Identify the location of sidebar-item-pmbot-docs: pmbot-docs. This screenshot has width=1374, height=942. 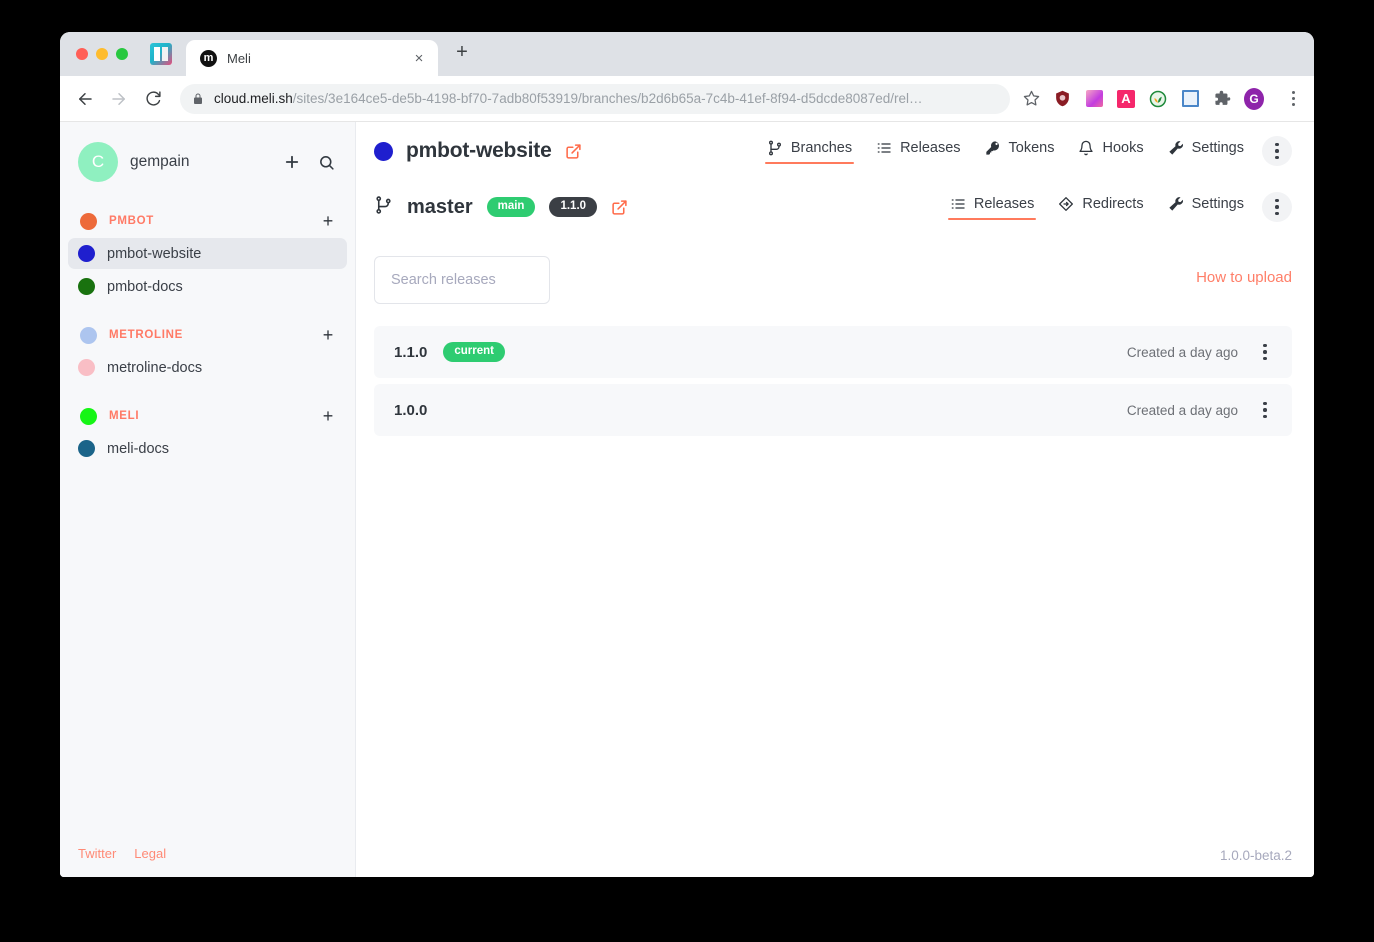
(207, 286).